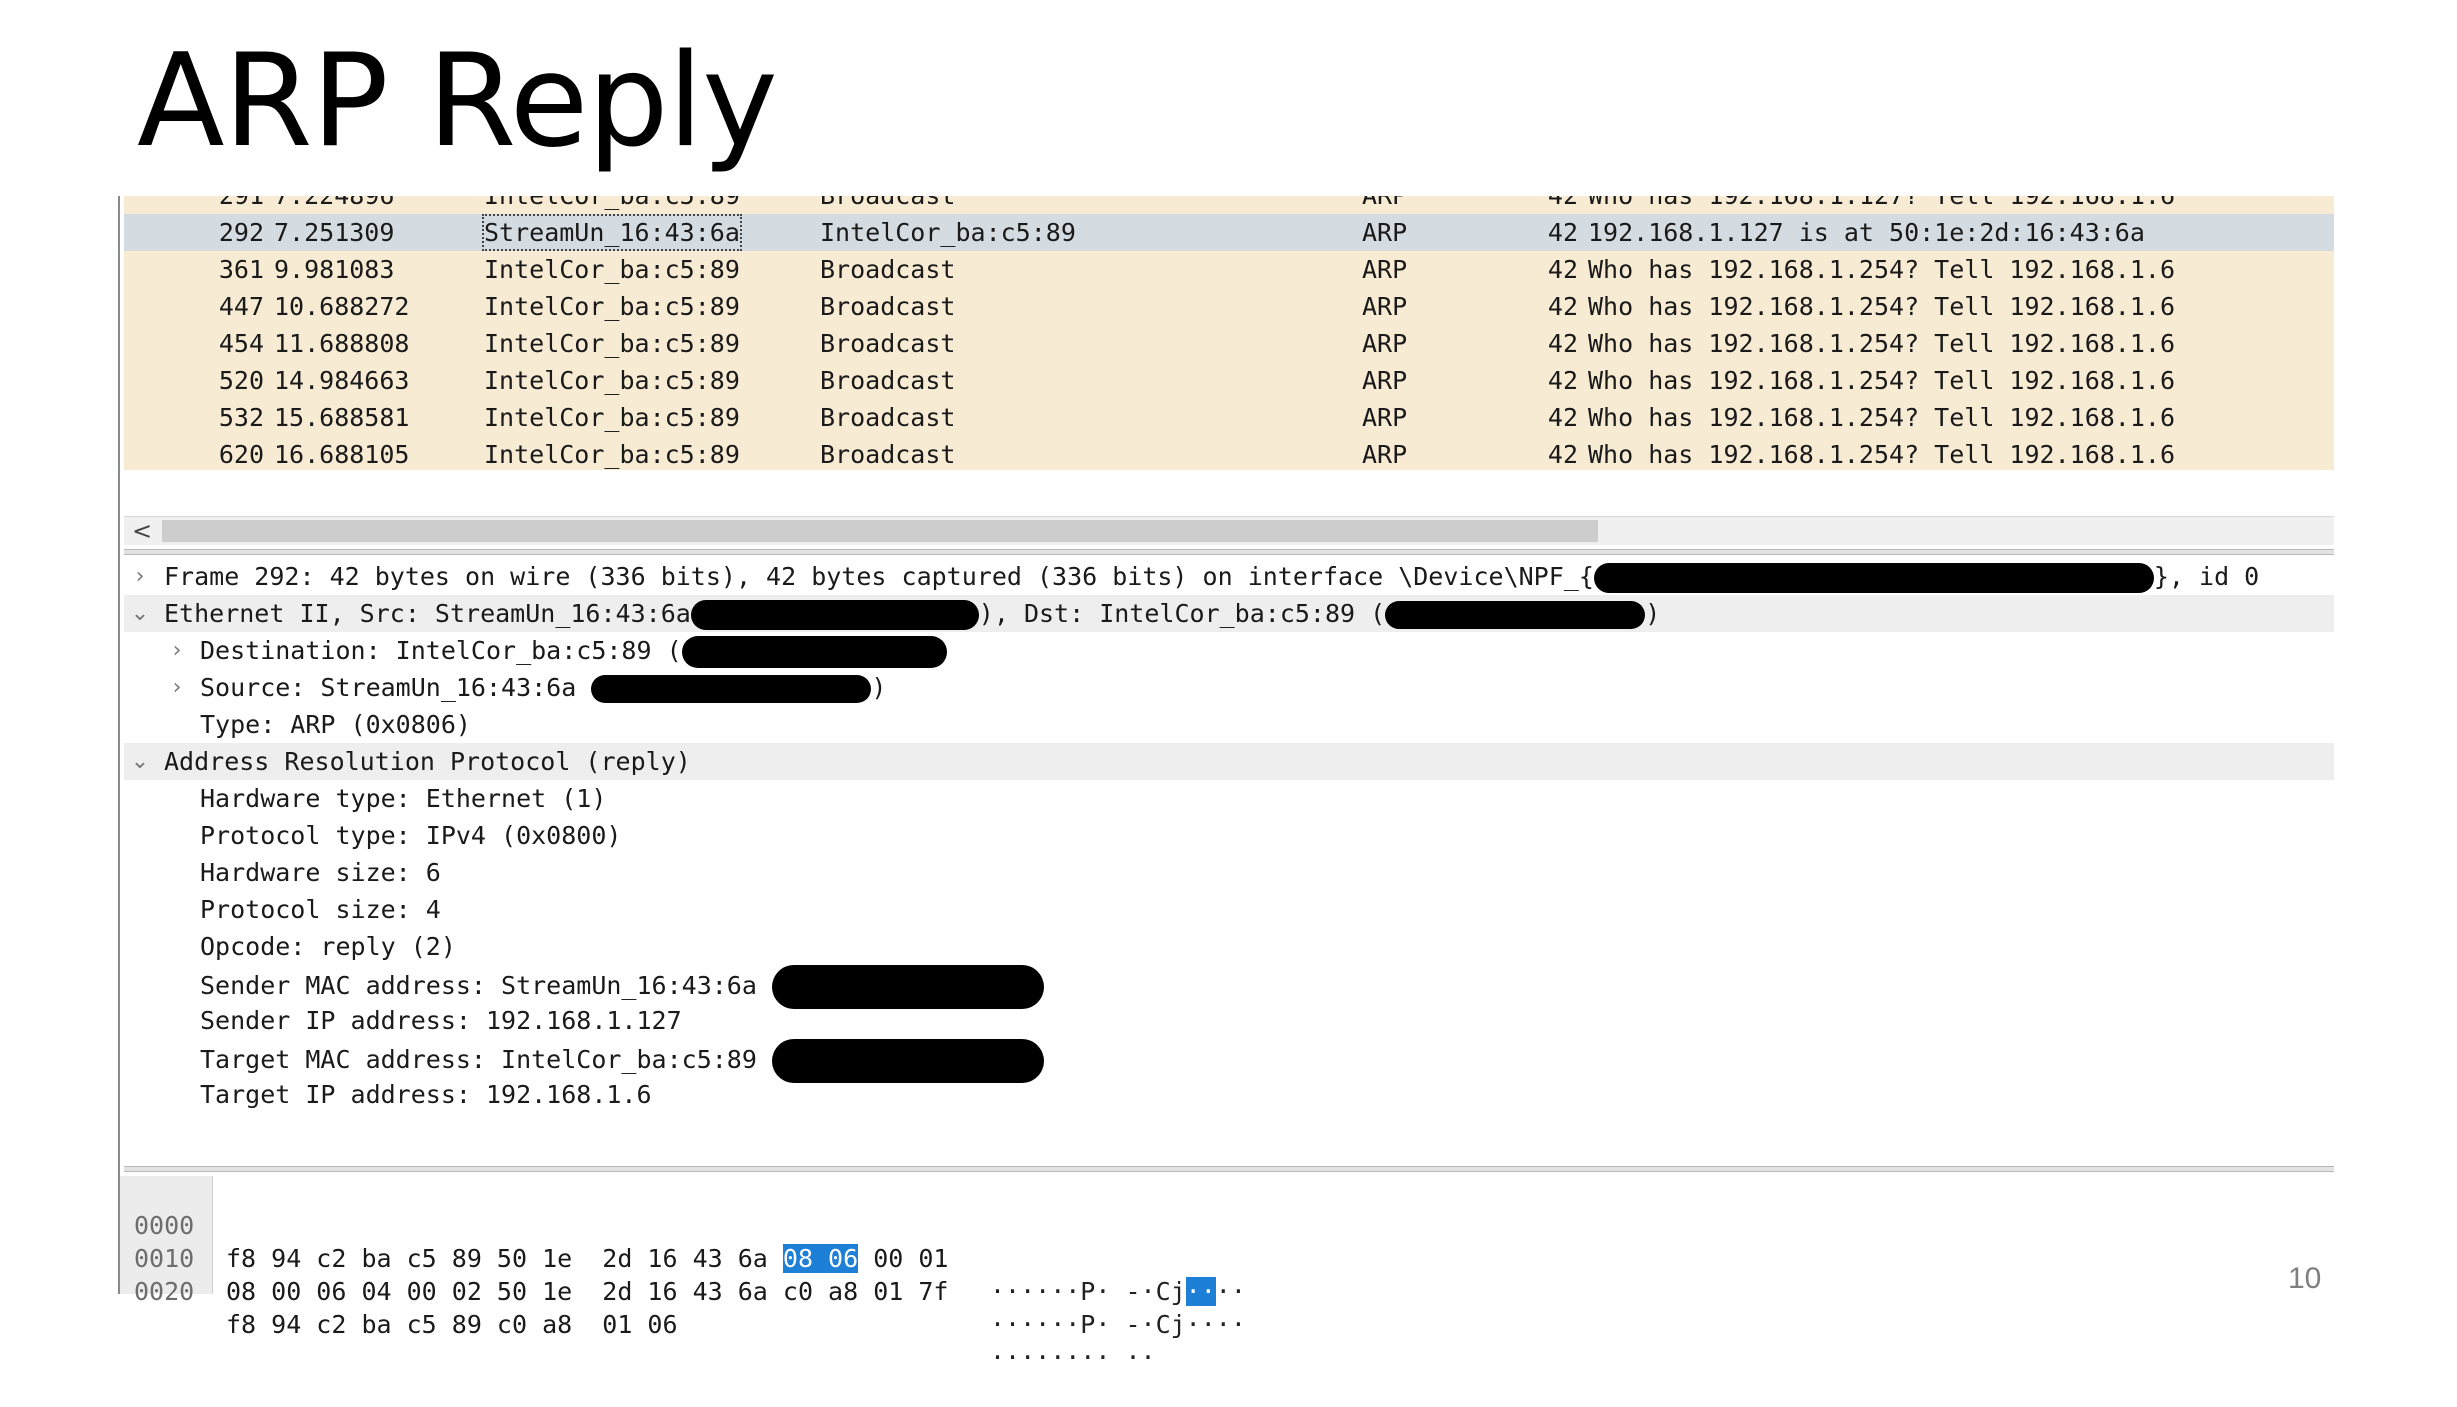 Image resolution: width=2457 pixels, height=1407 pixels. Describe the element at coordinates (342, 380) in the screenshot. I see `packet-time: 14.984663` at that location.